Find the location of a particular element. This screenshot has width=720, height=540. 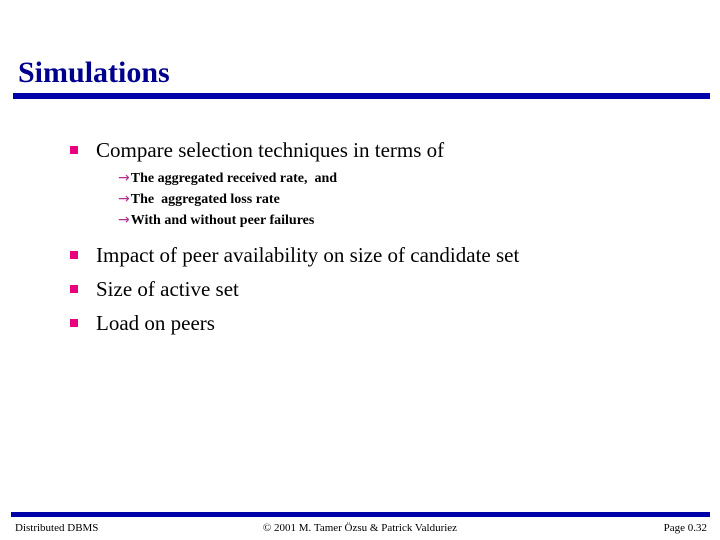

bullet-label: Compare selection techniques in terms of is located at coordinates (270, 150).